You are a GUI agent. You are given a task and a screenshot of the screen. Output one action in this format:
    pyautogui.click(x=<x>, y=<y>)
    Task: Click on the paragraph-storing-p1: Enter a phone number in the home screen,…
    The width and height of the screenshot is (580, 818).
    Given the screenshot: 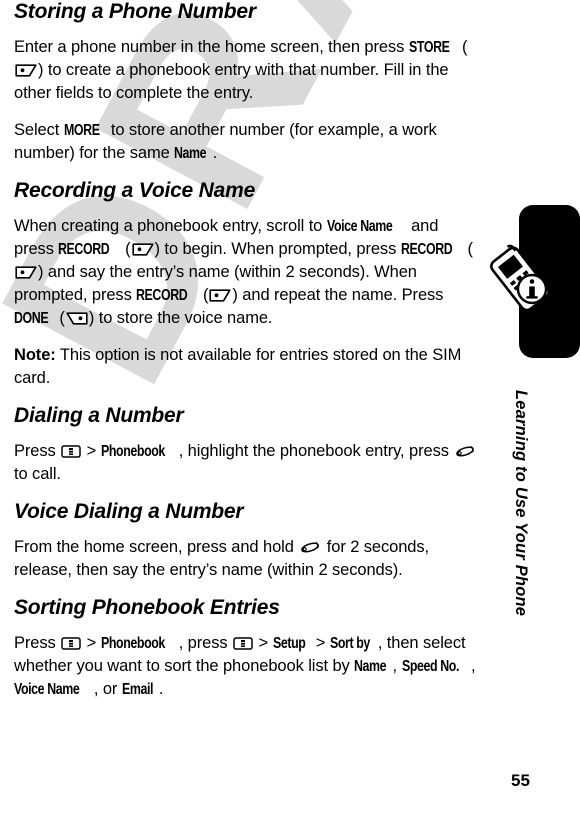 What is the action you would take?
    pyautogui.click(x=241, y=70)
    